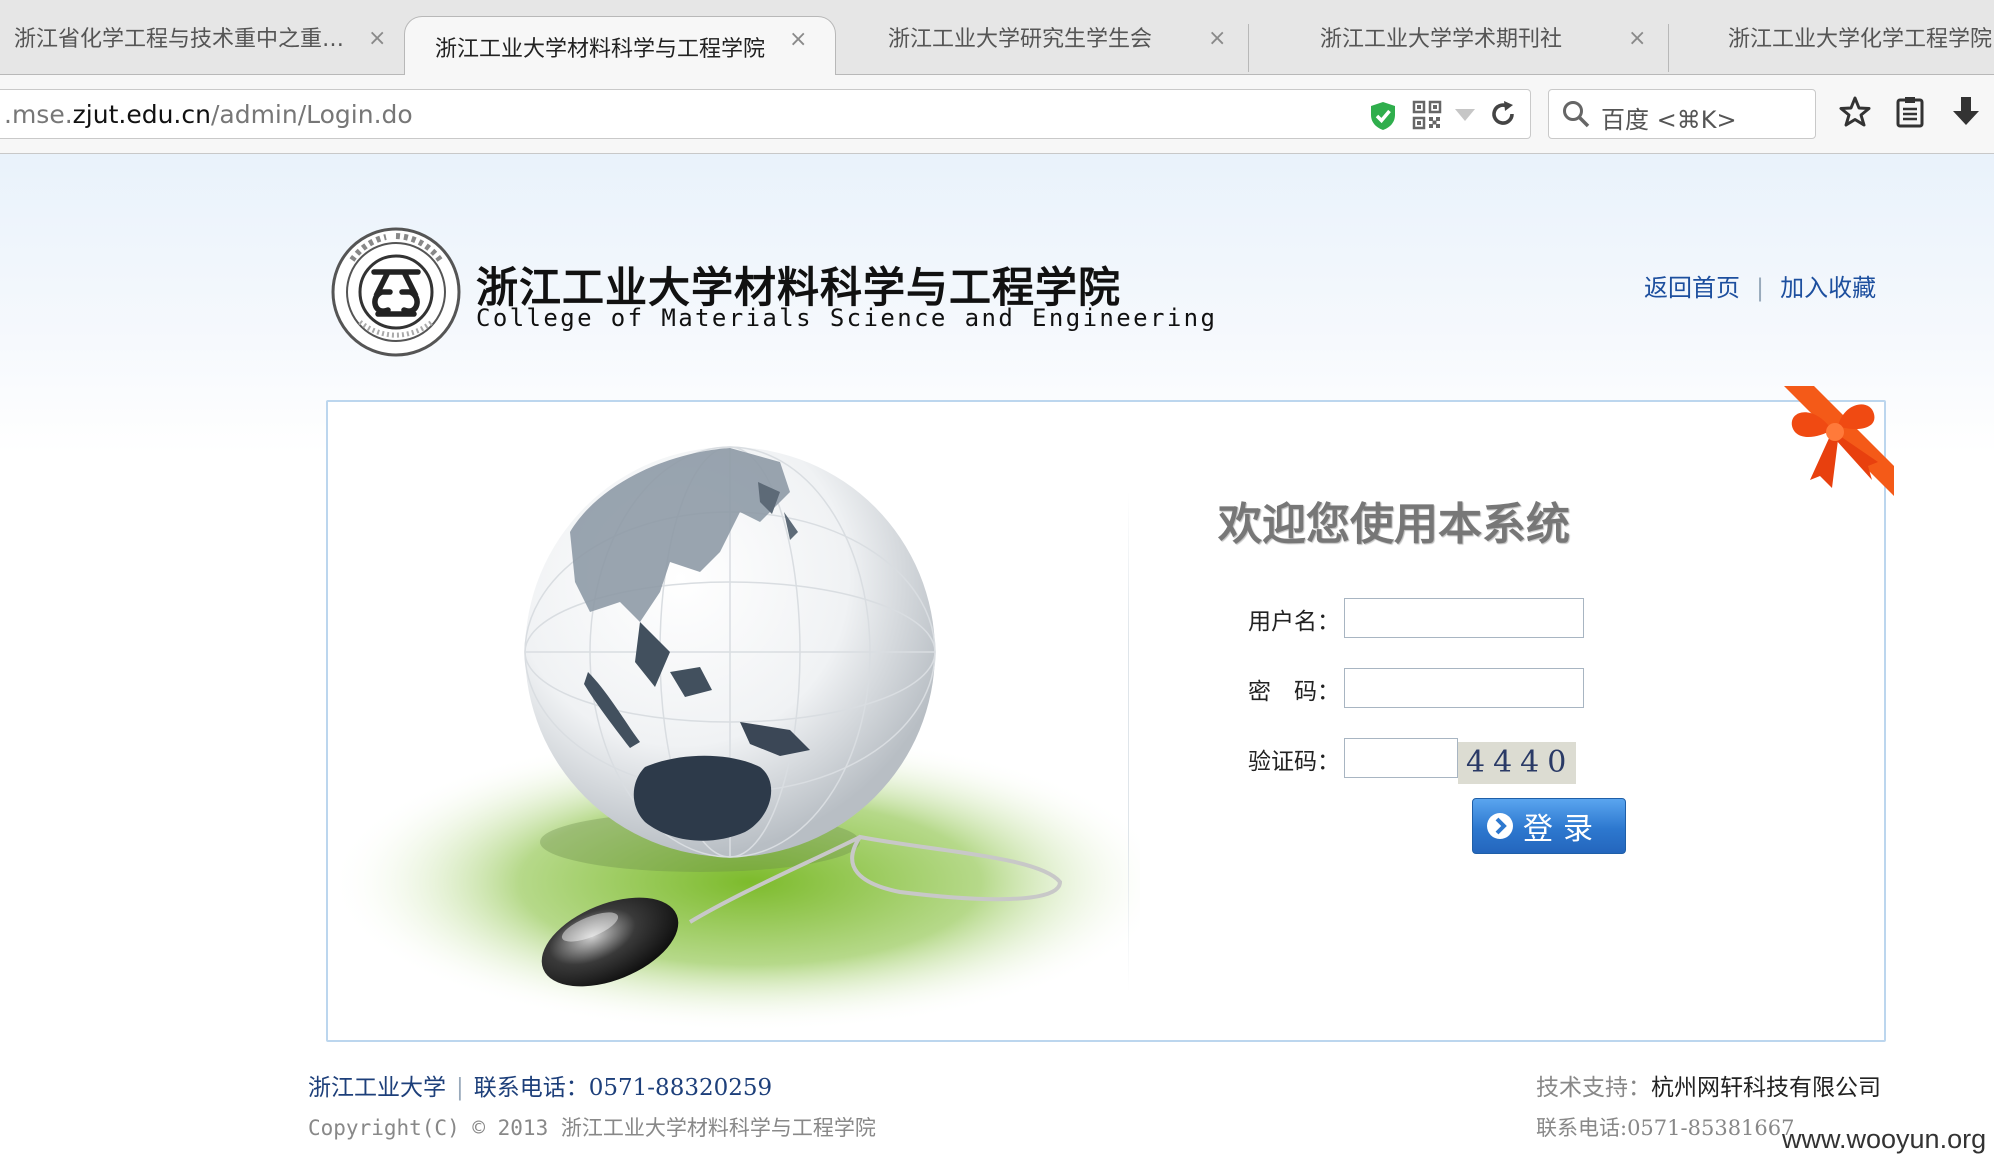 This screenshot has height=1166, width=1994. What do you see at coordinates (1884, 1139) in the screenshot?
I see `watermark-text: www.wooyun.org` at bounding box center [1884, 1139].